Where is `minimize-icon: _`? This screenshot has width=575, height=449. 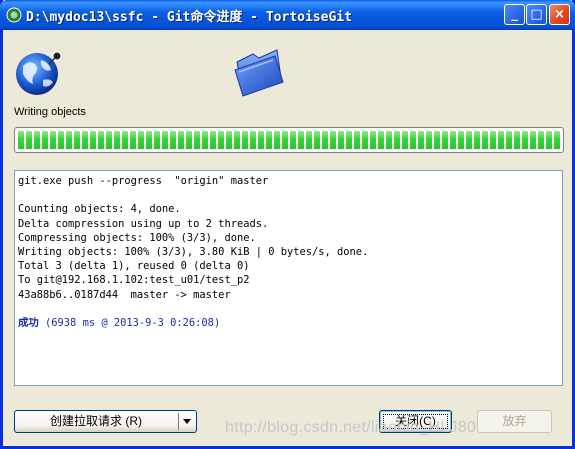 minimize-icon: _ is located at coordinates (514, 14).